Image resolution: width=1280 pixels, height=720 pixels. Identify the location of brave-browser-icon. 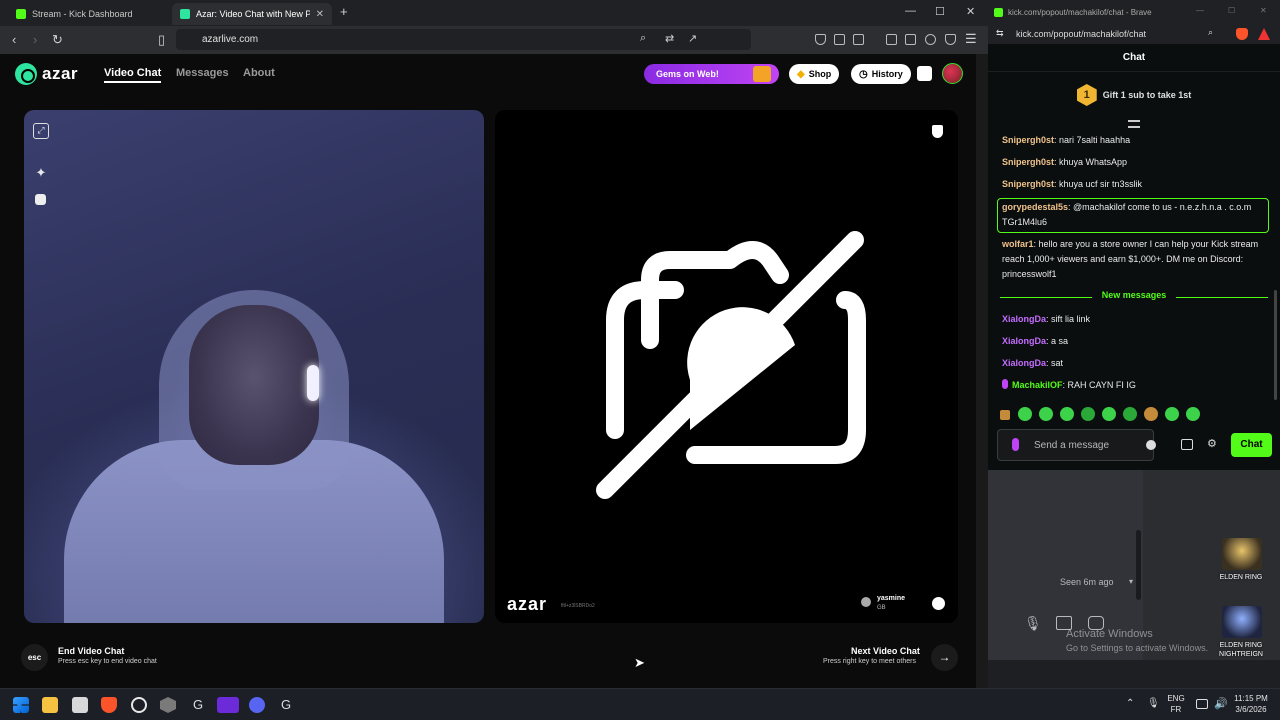
(109, 705).